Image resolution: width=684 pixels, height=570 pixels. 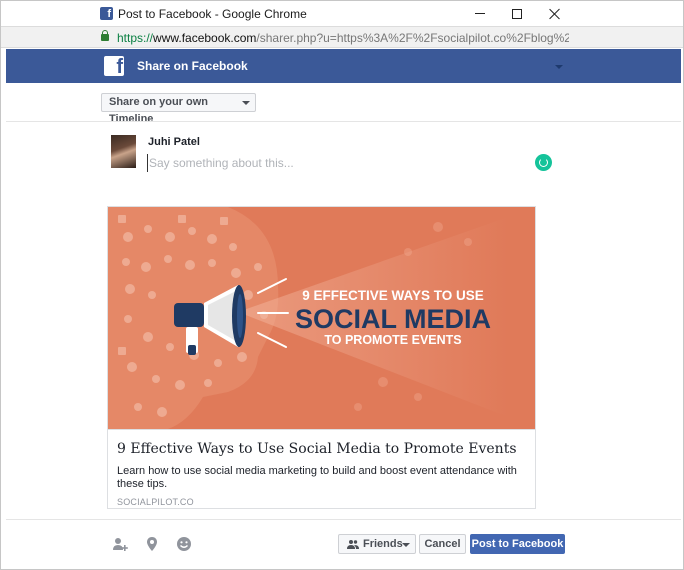 What do you see at coordinates (353, 544) in the screenshot?
I see `friends-icon` at bounding box center [353, 544].